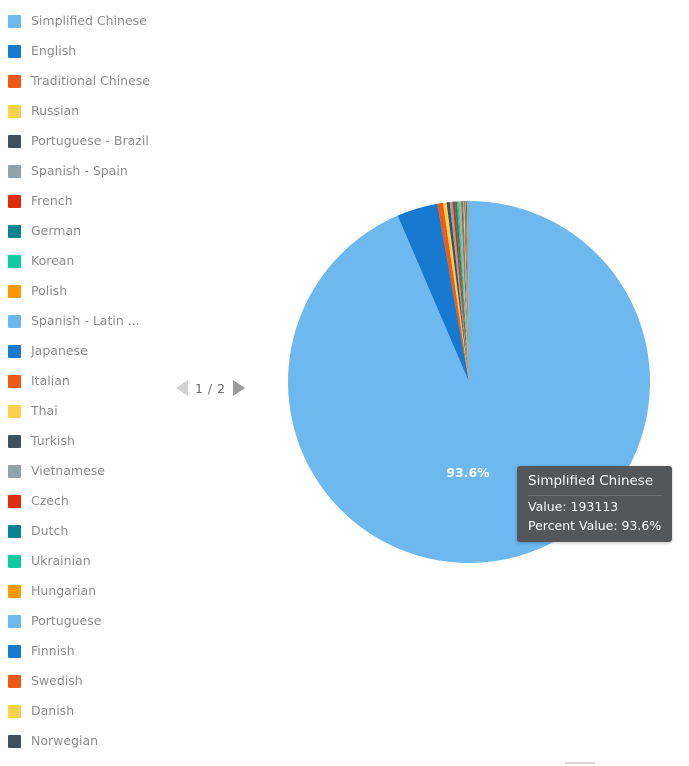 This screenshot has height=766, width=689. Describe the element at coordinates (66, 620) in the screenshot. I see `legend-item-label: Portuguese` at that location.